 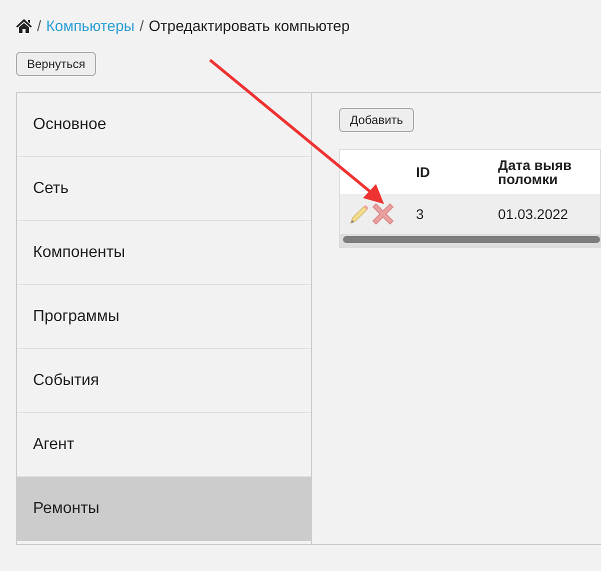 What do you see at coordinates (383, 214) in the screenshot?
I see `delete-icon` at bounding box center [383, 214].